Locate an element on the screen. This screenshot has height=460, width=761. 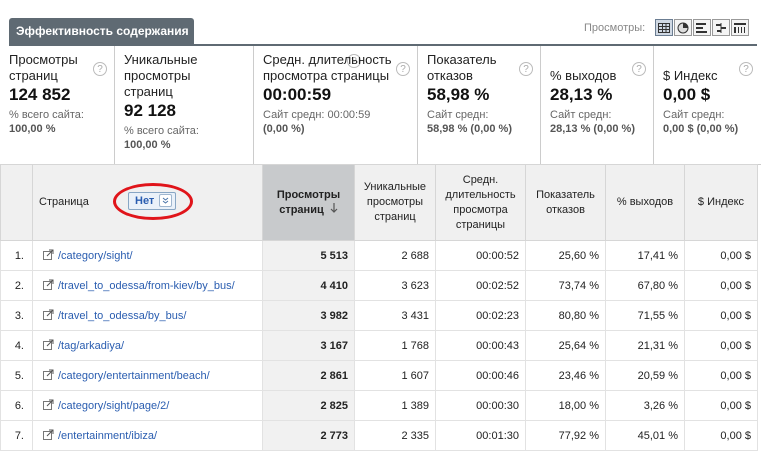
row-page: /travel_to_odessa/by_bus/ is located at coordinates (147, 315).